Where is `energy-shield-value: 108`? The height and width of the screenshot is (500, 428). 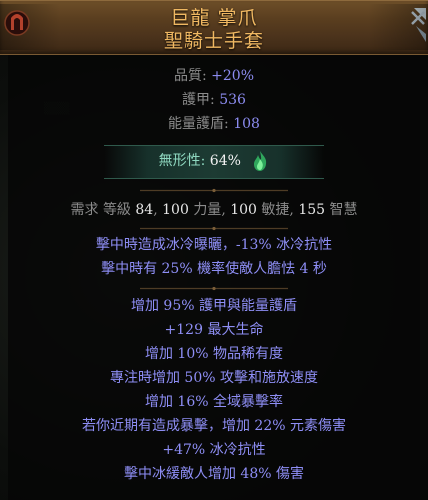 energy-shield-value: 108 is located at coordinates (246, 124).